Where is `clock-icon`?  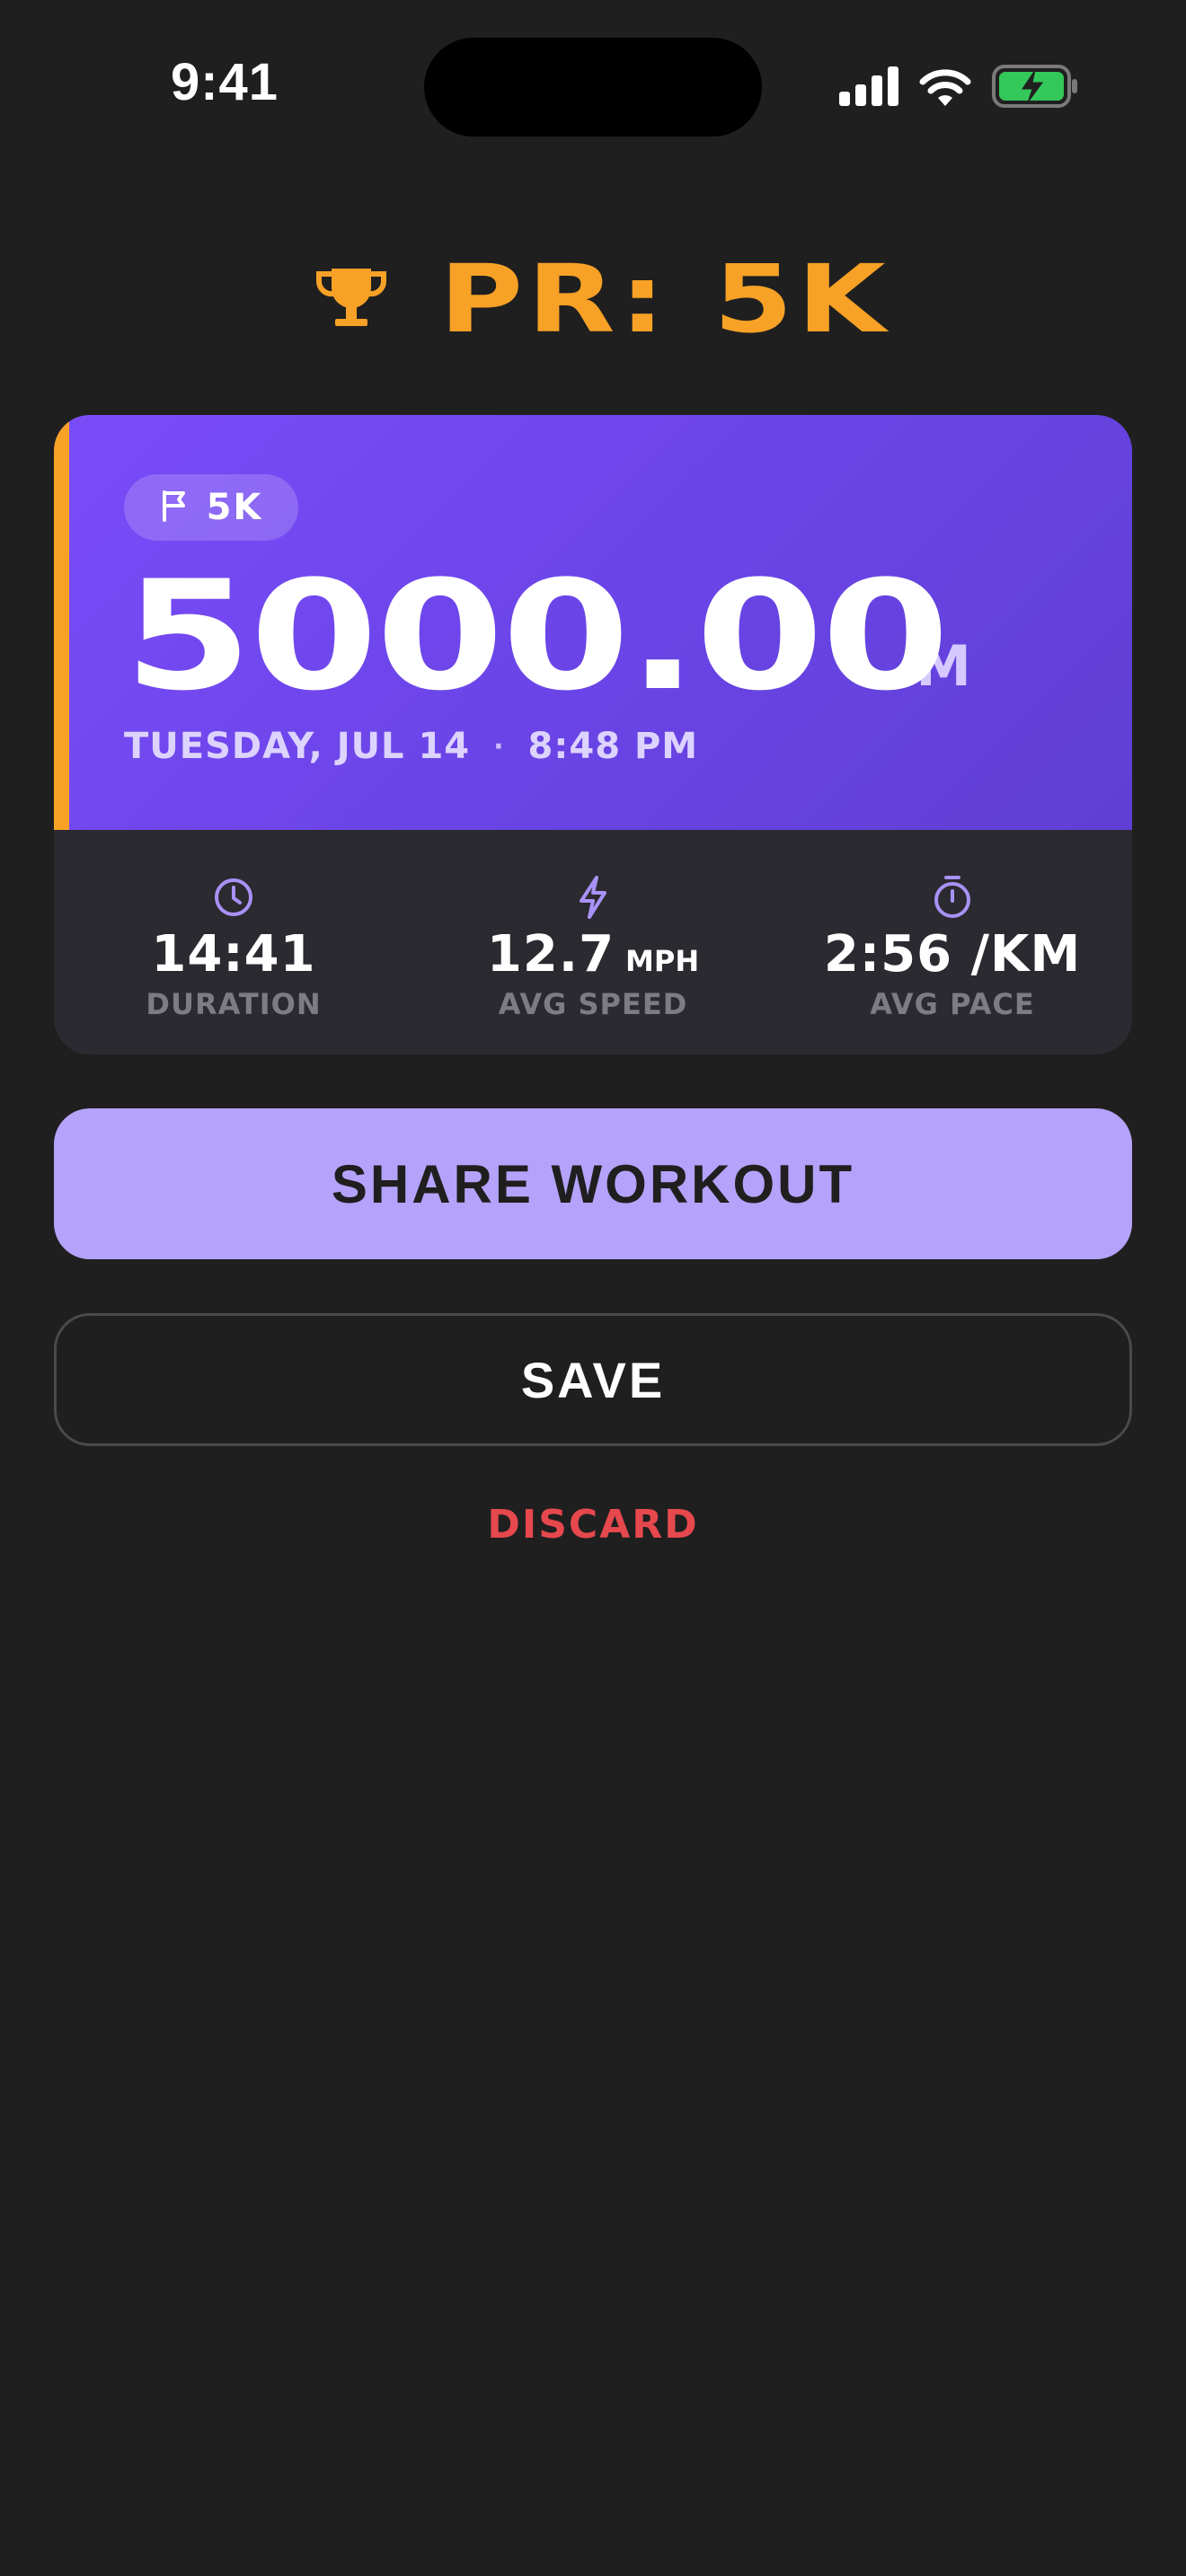 clock-icon is located at coordinates (234, 897).